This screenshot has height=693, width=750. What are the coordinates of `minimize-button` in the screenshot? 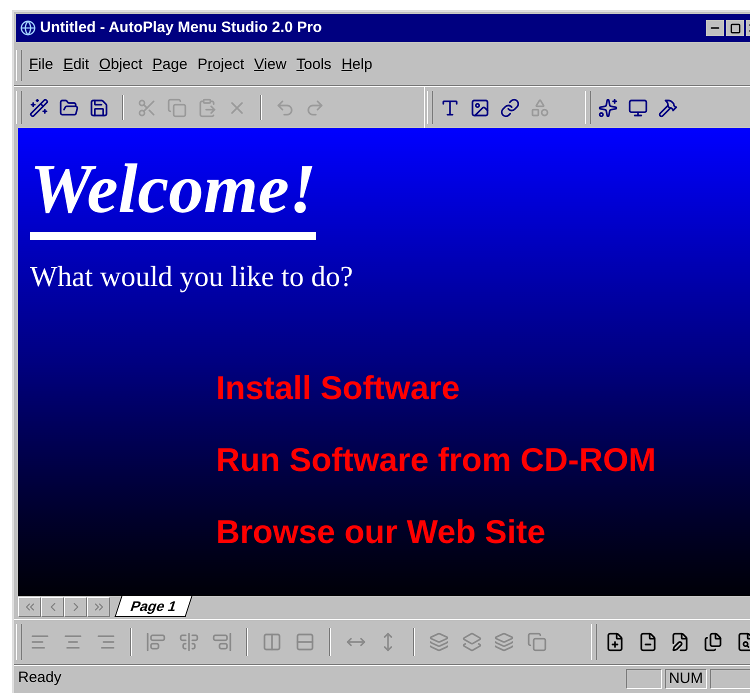 It's located at (715, 28).